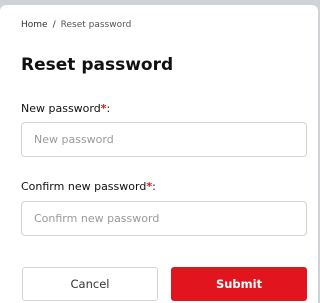 This screenshot has height=303, width=320. Describe the element at coordinates (97, 65) in the screenshot. I see `page-title: Reset password` at that location.